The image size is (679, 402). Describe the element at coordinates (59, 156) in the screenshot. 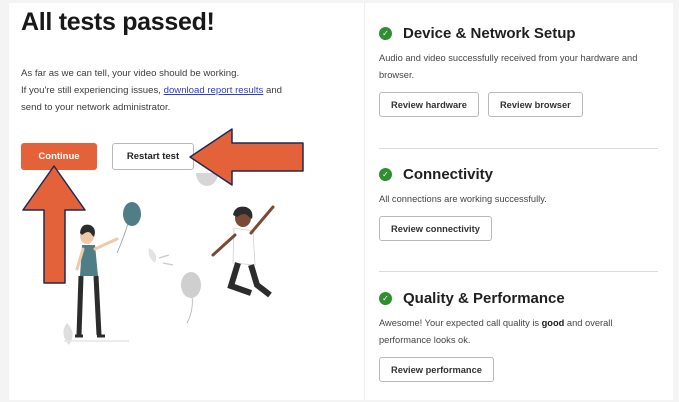

I see `continue-button: Continue` at that location.